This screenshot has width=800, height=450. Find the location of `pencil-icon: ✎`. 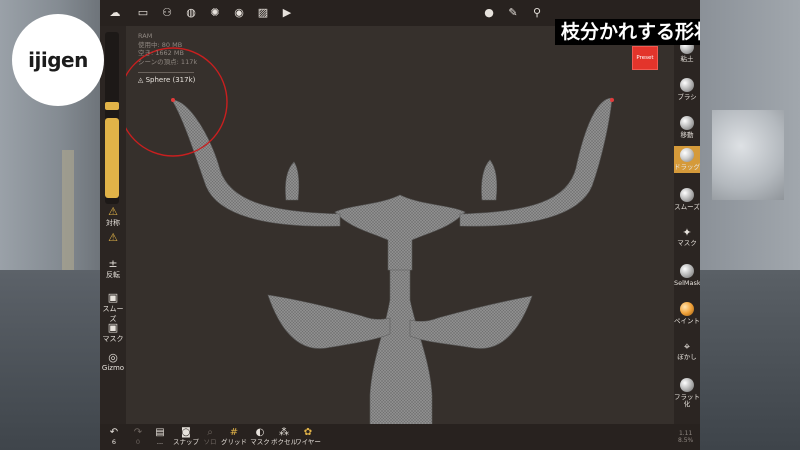

pencil-icon: ✎ is located at coordinates (513, 13).